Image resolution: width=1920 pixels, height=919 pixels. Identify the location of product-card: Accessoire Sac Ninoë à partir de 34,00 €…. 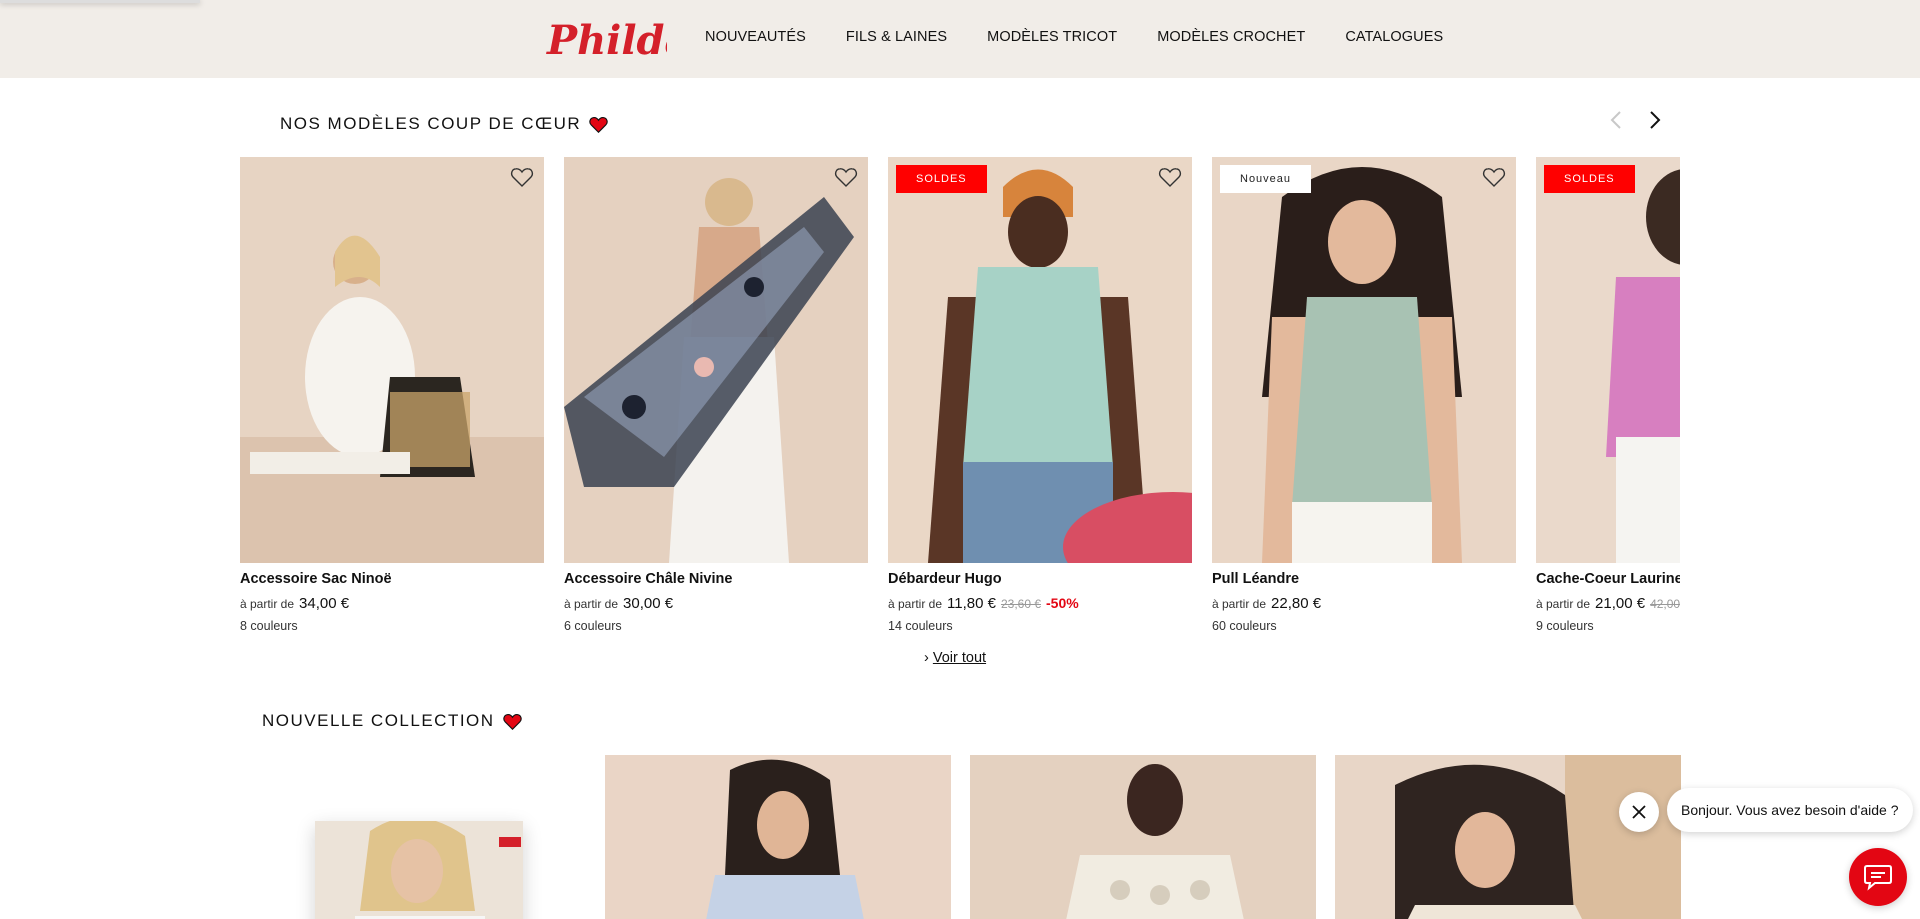
(392, 395).